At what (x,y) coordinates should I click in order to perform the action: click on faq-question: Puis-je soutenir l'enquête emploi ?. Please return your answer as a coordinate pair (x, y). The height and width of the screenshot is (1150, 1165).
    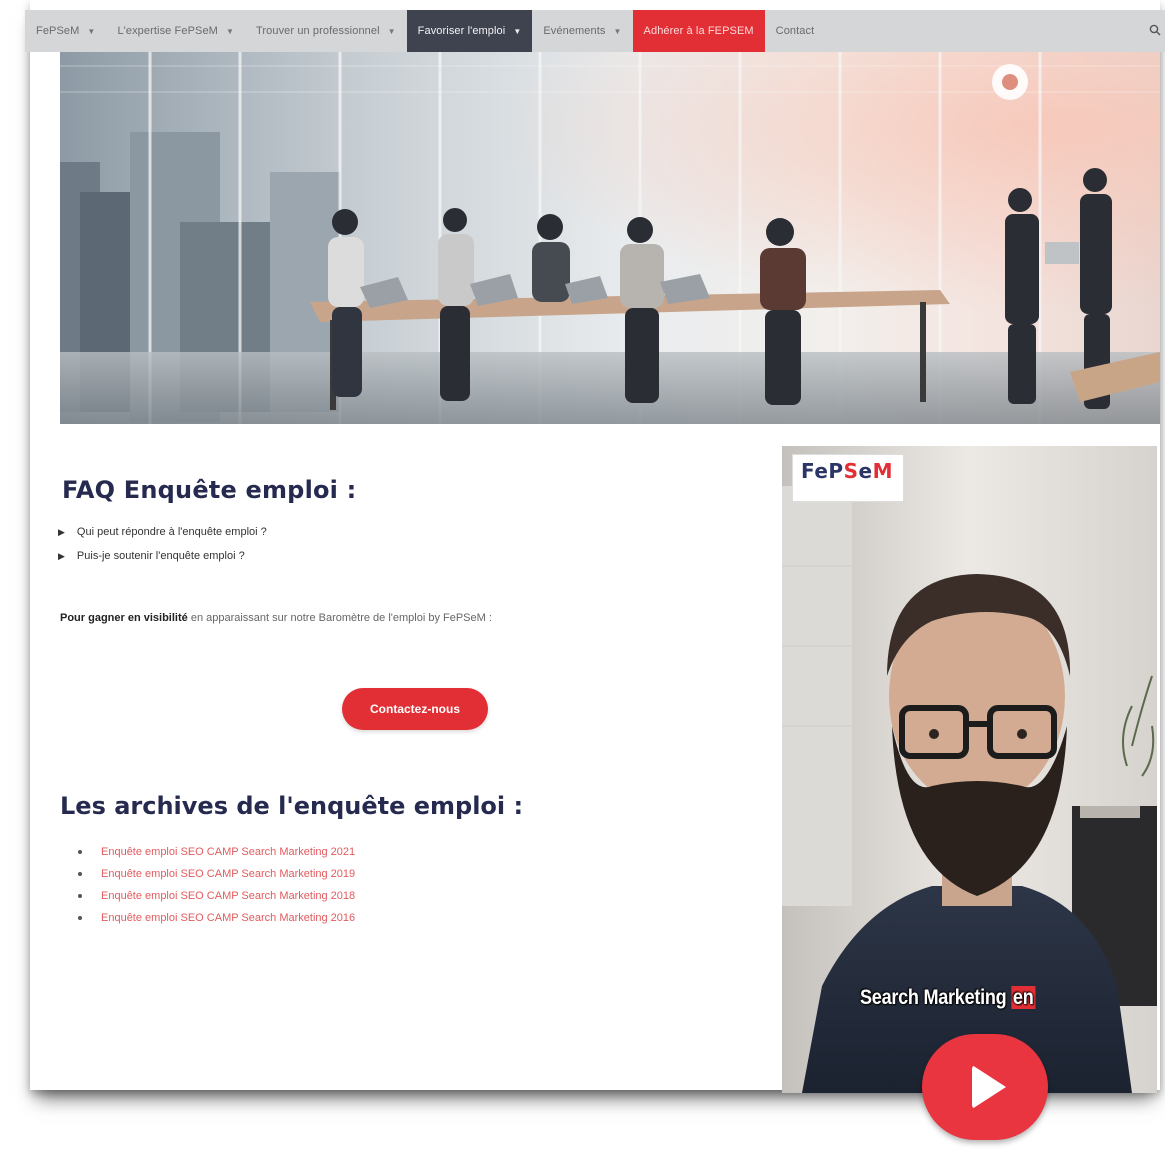
    Looking at the image, I should click on (160, 556).